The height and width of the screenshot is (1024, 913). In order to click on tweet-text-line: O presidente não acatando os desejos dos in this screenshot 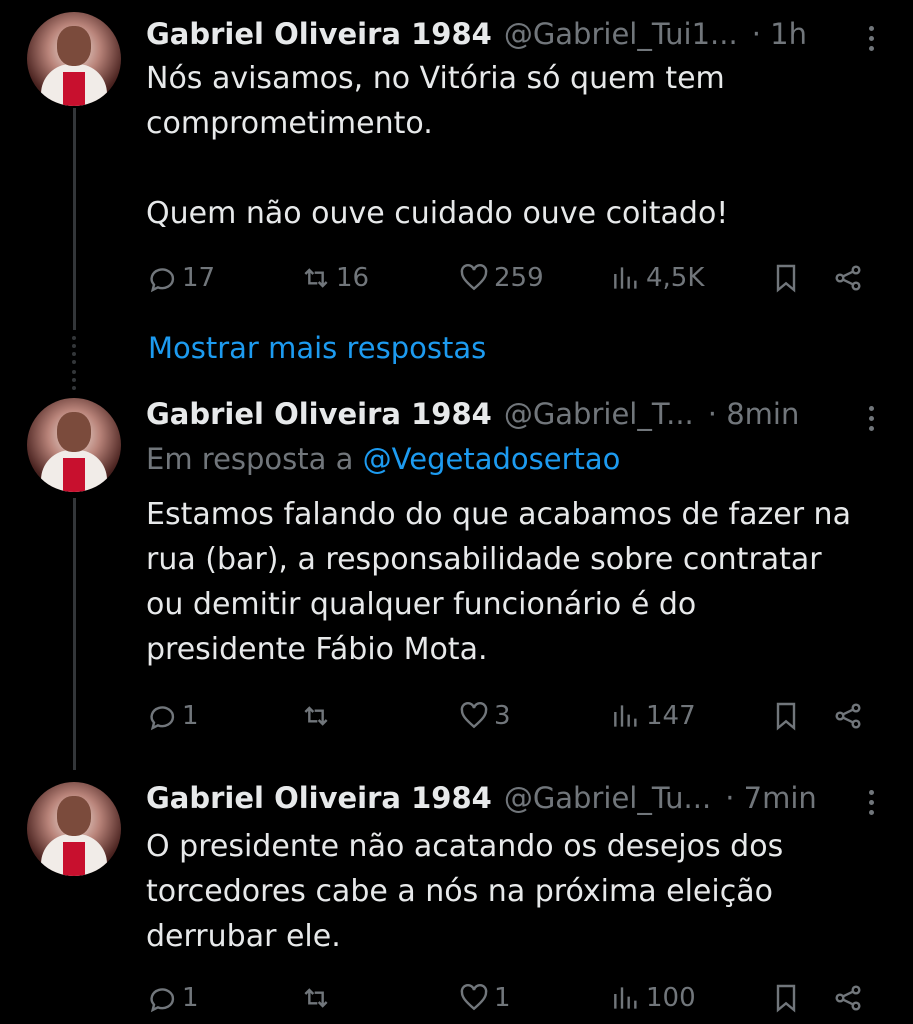, I will do `click(465, 846)`.